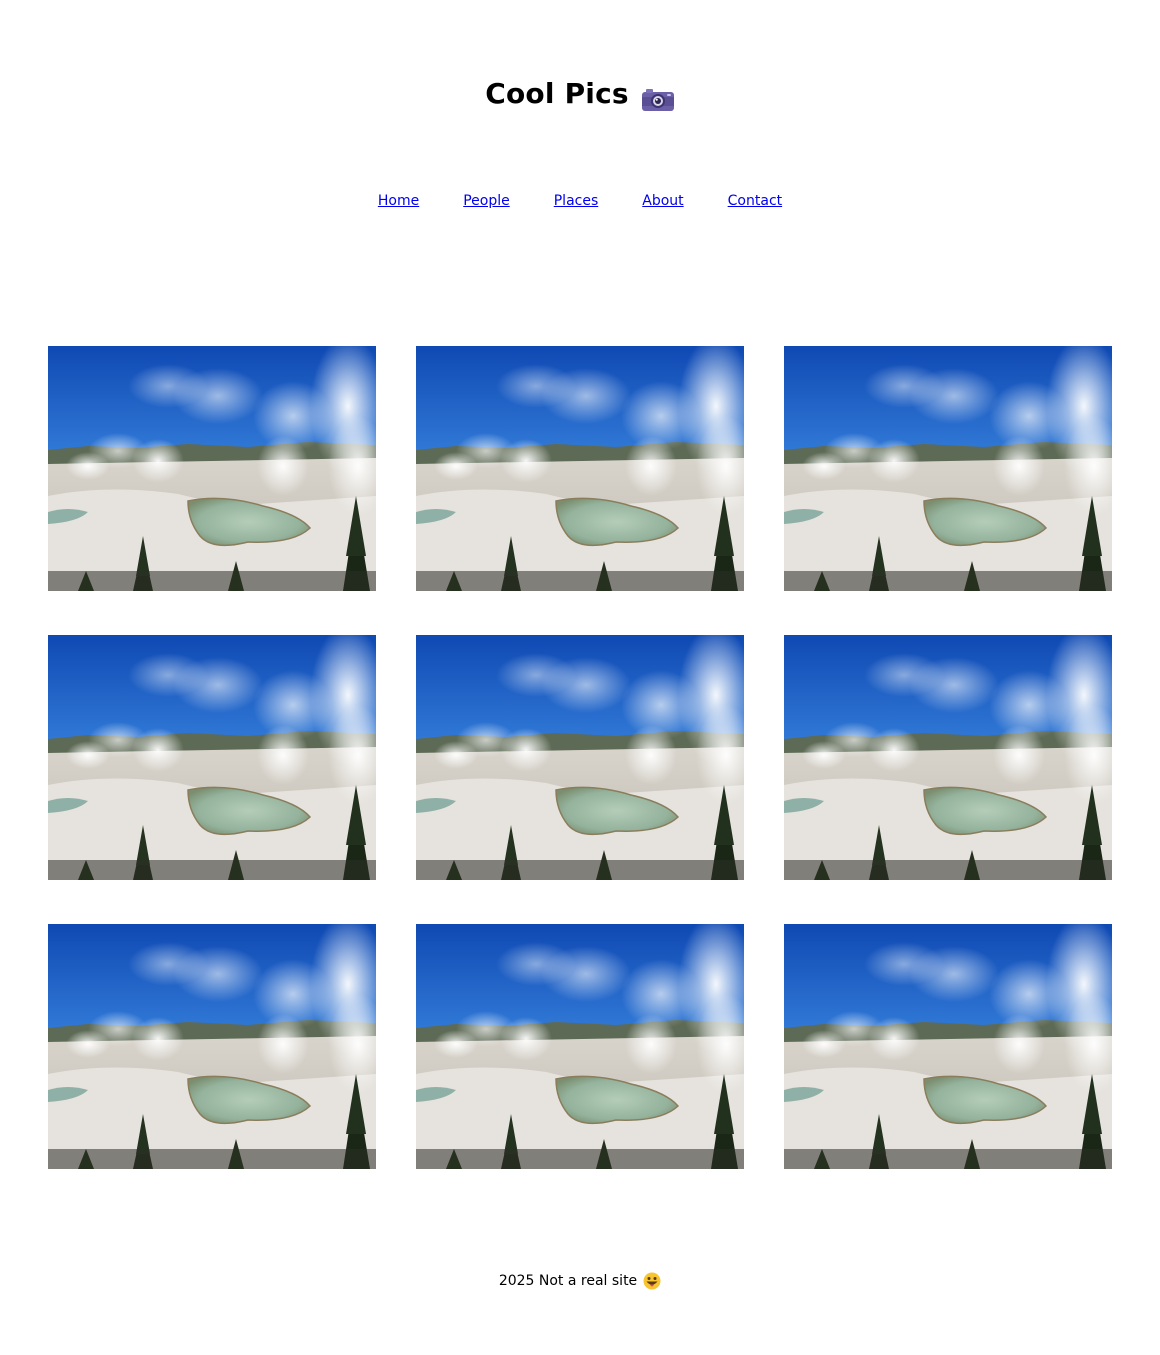  I want to click on footer-line: 2025 Not a real site, so click(580, 1281).